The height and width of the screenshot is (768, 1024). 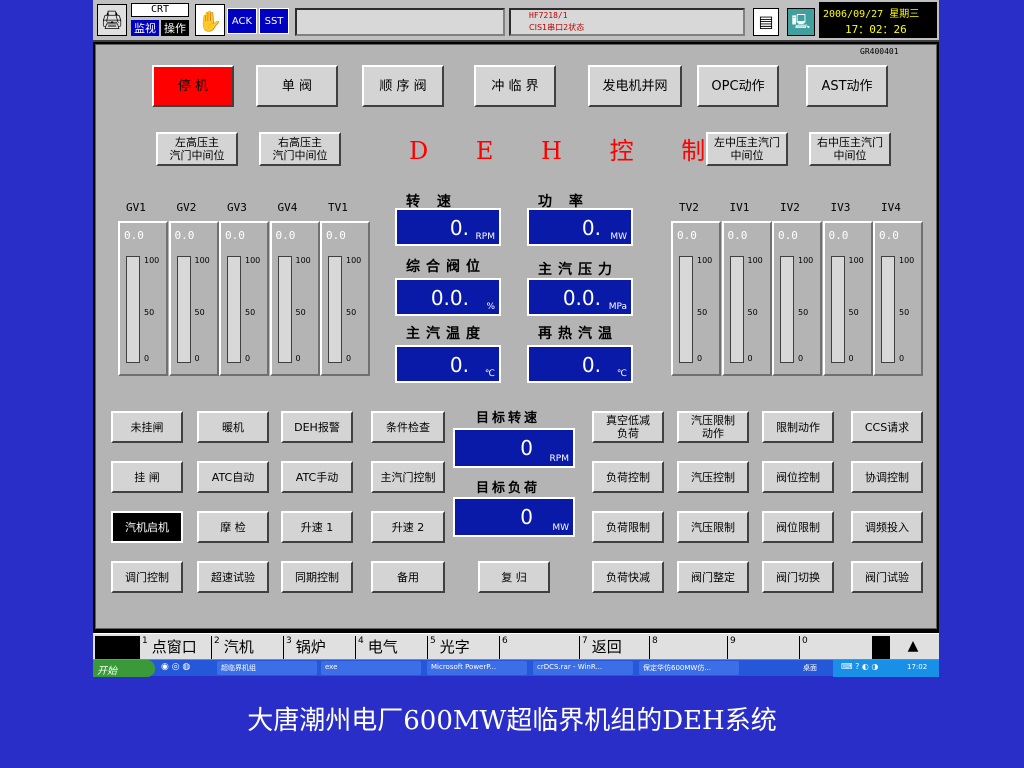 I want to click on start-button: 开始, so click(x=124, y=668).